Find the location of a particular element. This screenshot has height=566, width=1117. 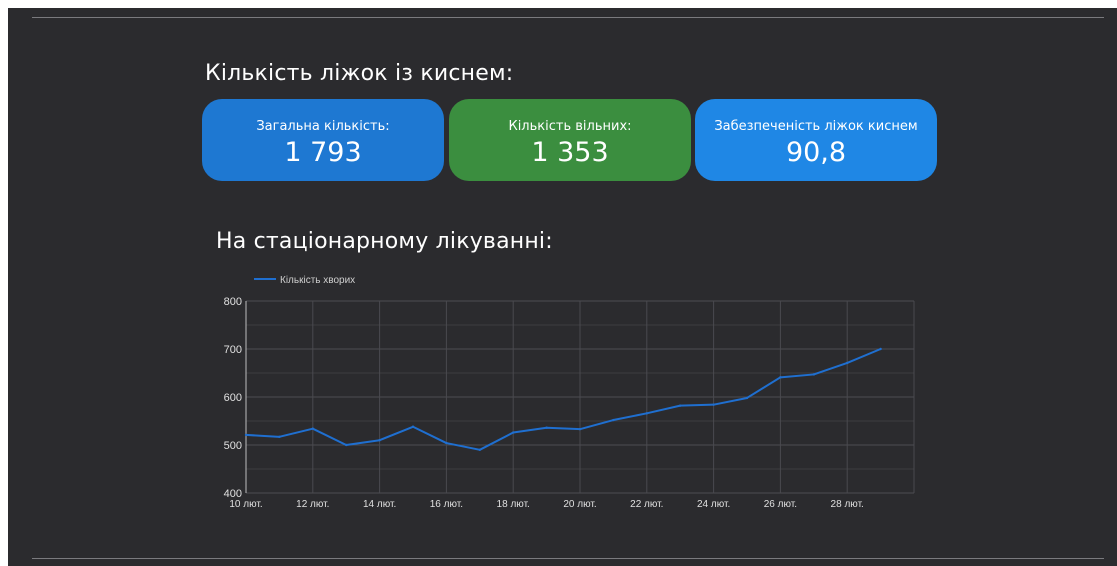

y-tick-label: 500 is located at coordinates (233, 446).